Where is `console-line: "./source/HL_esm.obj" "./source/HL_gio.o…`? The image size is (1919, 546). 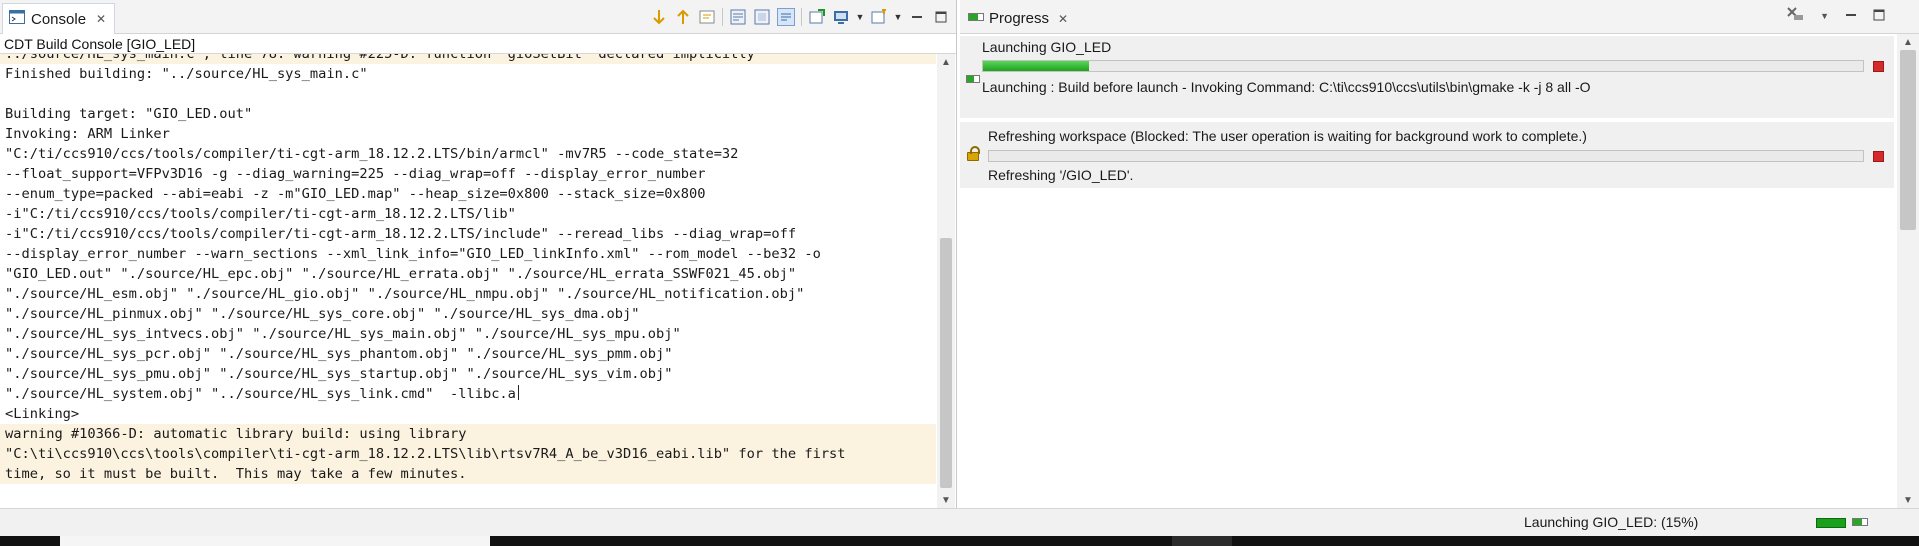
console-line: "./source/HL_esm.obj" "./source/HL_gio.o… is located at coordinates (468, 294).